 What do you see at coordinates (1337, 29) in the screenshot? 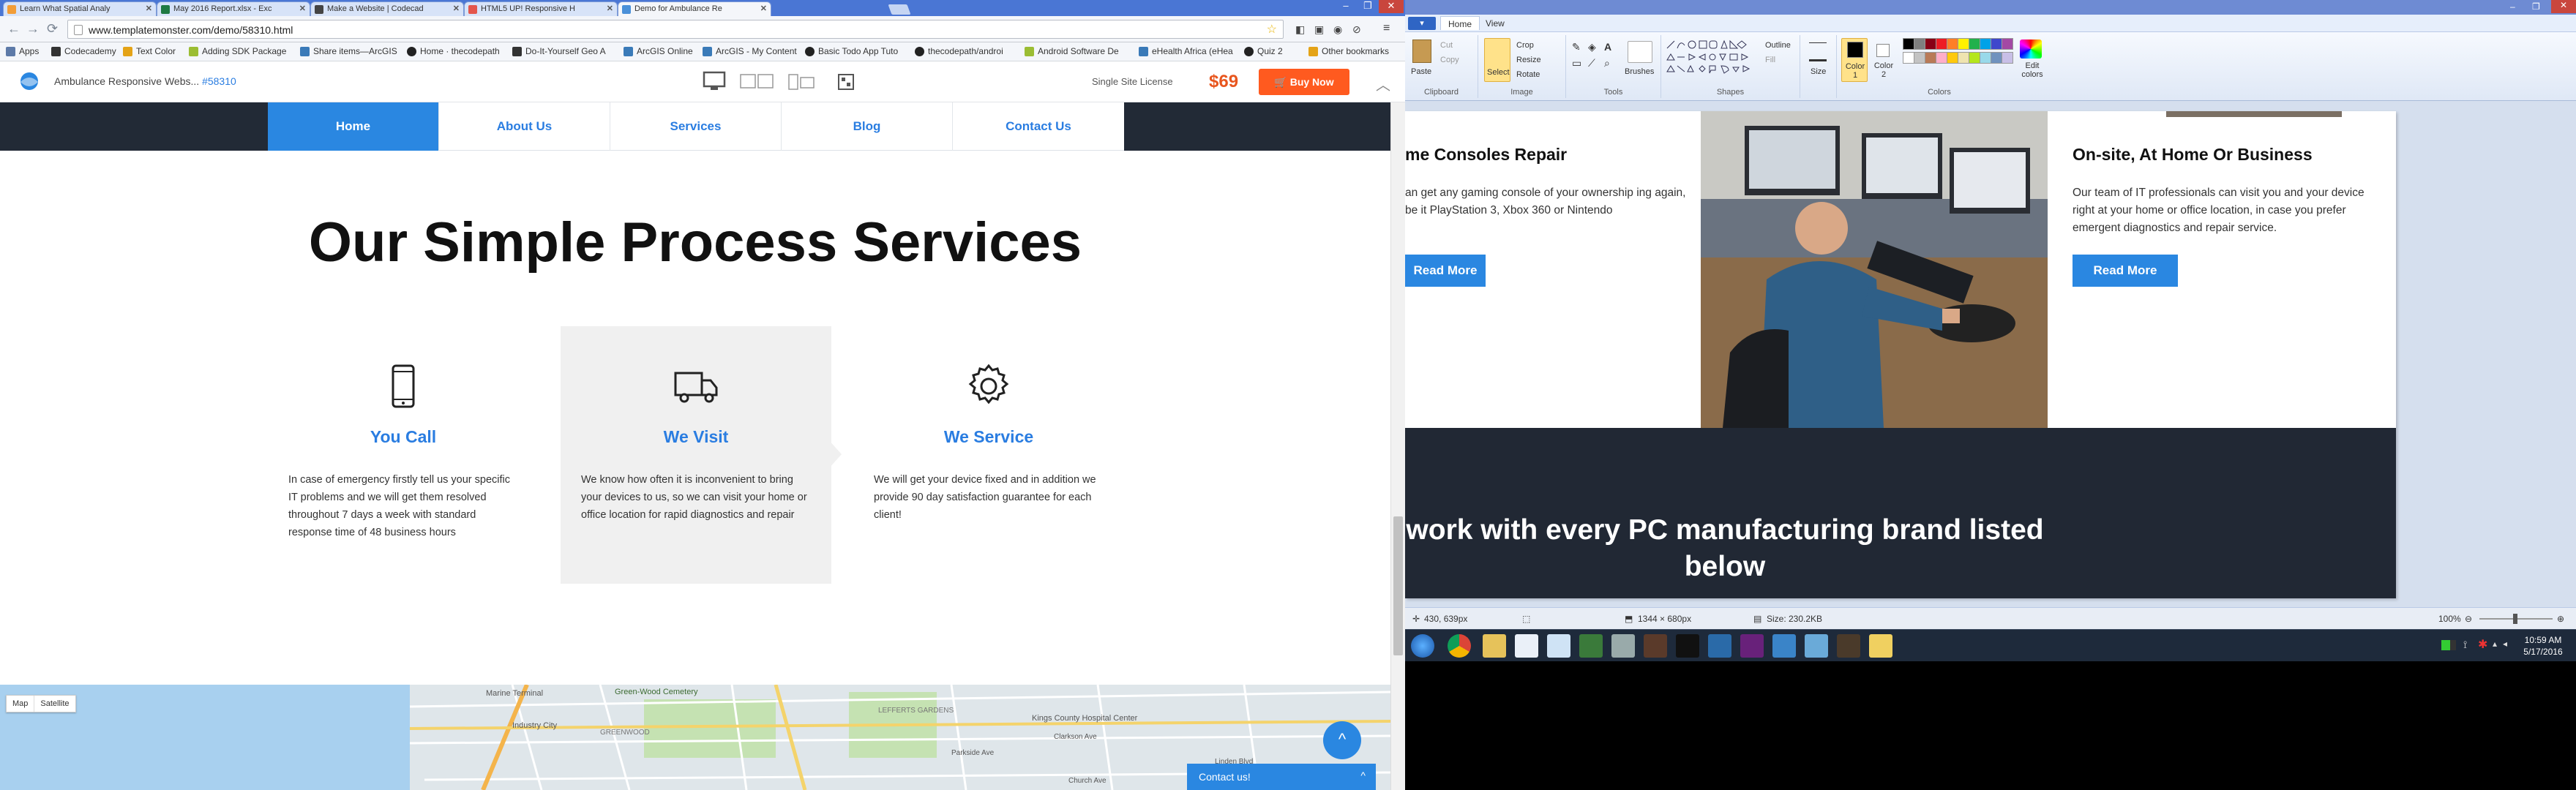
I see `extension-icon: ◉` at bounding box center [1337, 29].